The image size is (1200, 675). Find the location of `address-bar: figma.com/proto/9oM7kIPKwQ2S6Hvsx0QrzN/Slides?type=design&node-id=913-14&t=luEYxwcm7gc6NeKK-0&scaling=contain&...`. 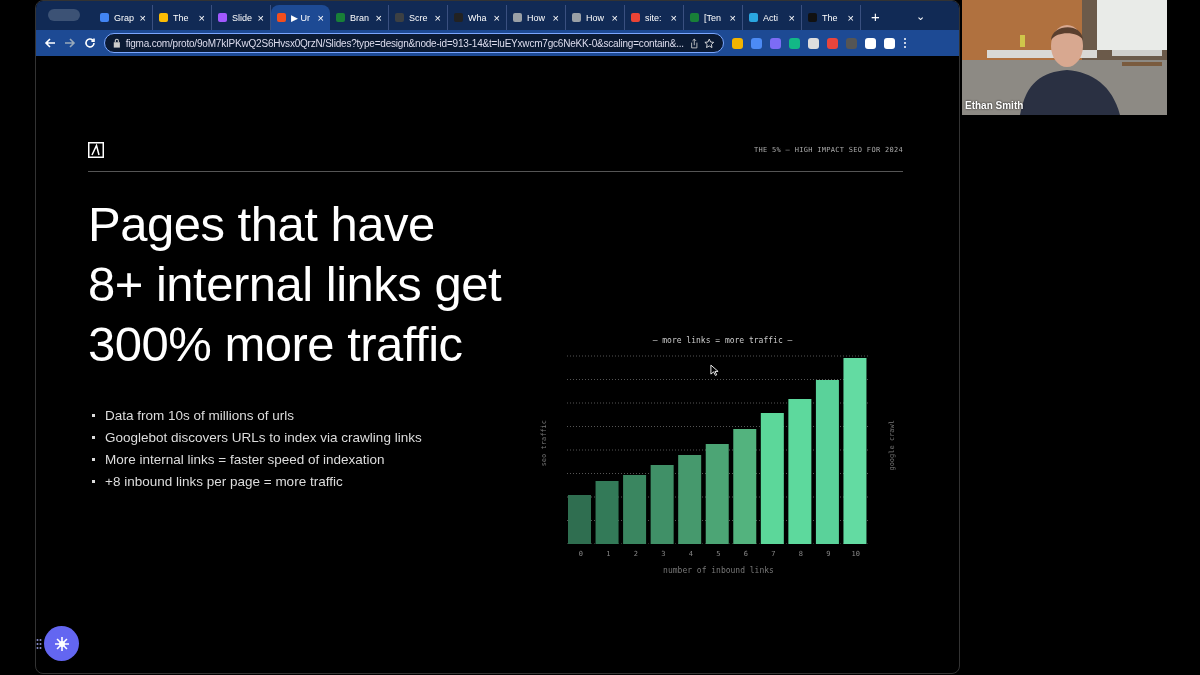

address-bar: figma.com/proto/9oM7kIPKwQ2S6Hvsx0QrzN/Slides?type=design&node-id=913-14&t=luEYxwcm7gc6NeKK-0&scaling=contain&... is located at coordinates (414, 43).